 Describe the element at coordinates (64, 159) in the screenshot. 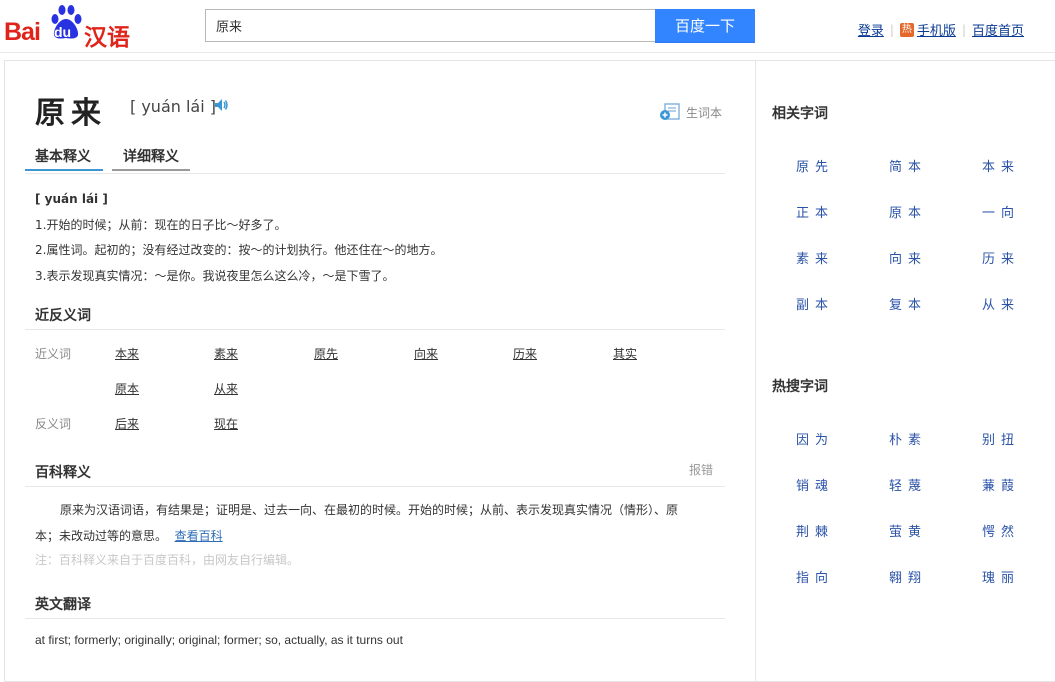

I see `tab-basic: 基本释义` at that location.